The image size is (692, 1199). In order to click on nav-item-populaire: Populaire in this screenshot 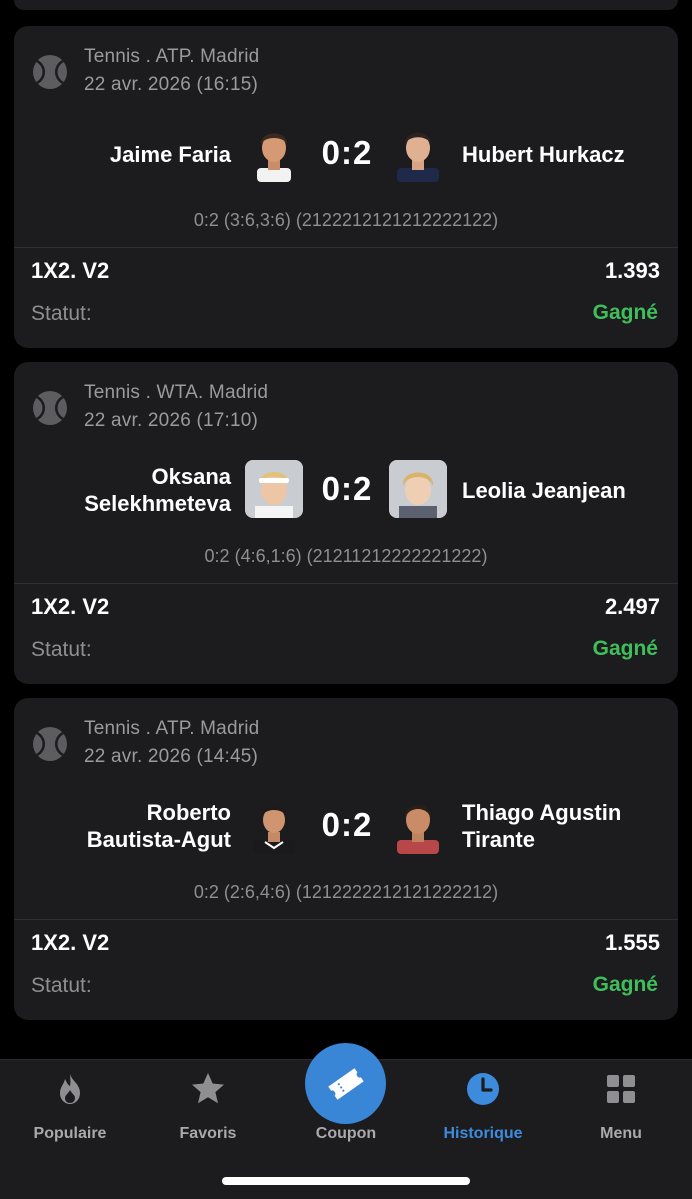, I will do `click(70, 1106)`.